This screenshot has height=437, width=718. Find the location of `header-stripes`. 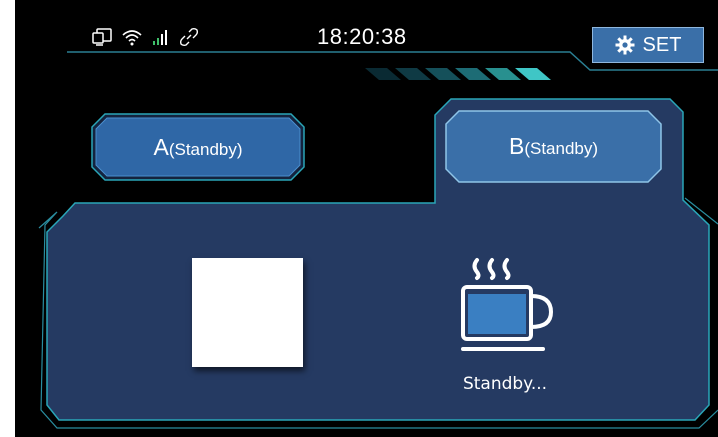

header-stripes is located at coordinates (458, 74).